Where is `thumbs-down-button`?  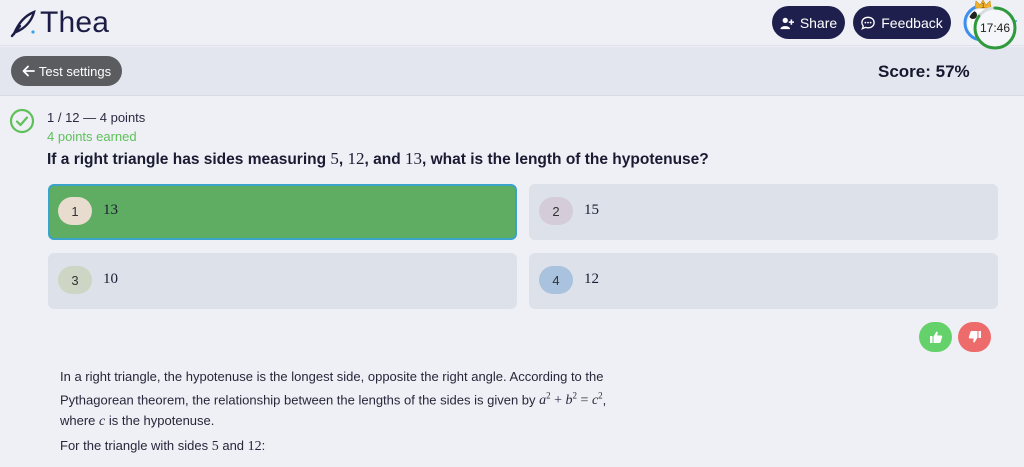
thumbs-down-button is located at coordinates (974, 337).